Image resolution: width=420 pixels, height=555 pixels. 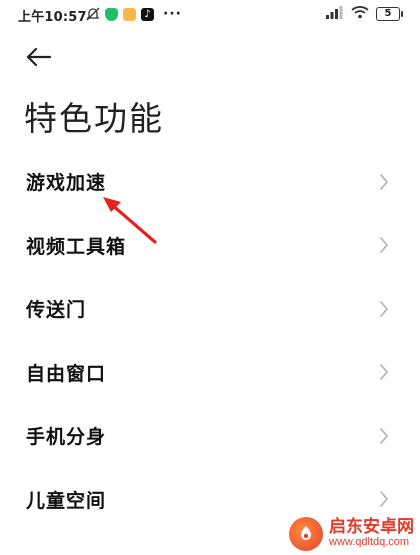 What do you see at coordinates (66, 373) in the screenshot?
I see `list-item-label: 自由窗口` at bounding box center [66, 373].